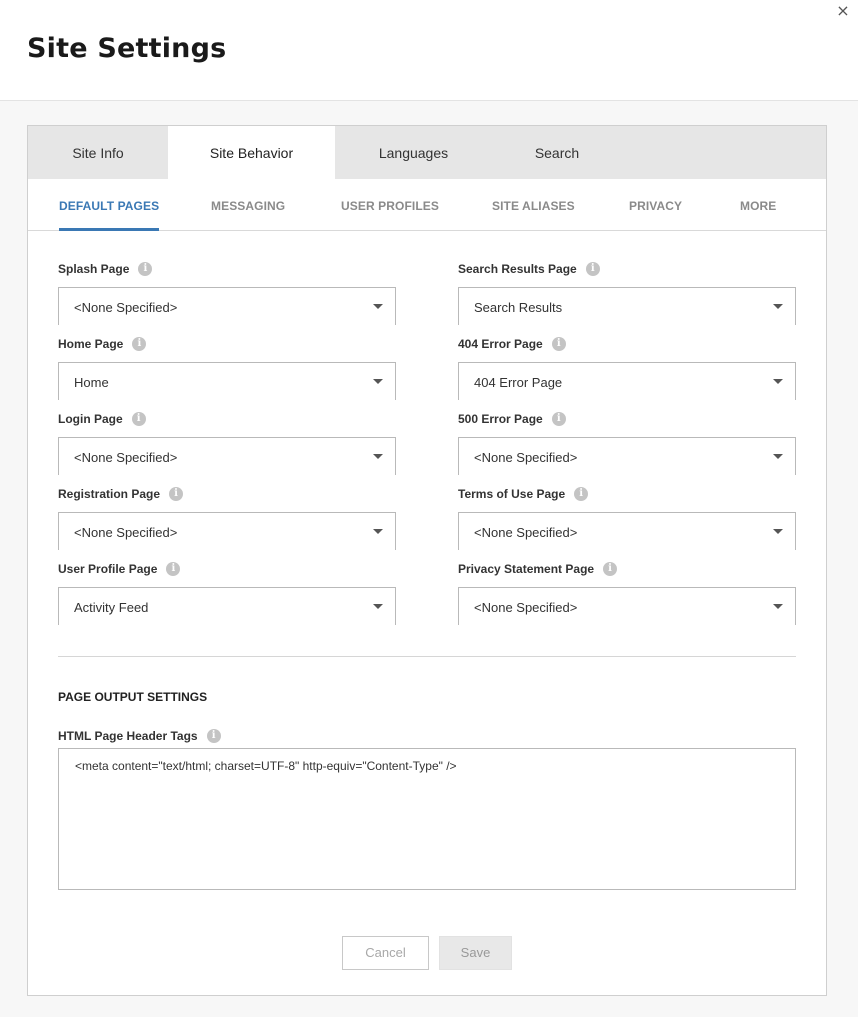 The width and height of the screenshot is (858, 1017). What do you see at coordinates (109, 205) in the screenshot?
I see `subtab-default-pages: DEFAULT PAGES` at bounding box center [109, 205].